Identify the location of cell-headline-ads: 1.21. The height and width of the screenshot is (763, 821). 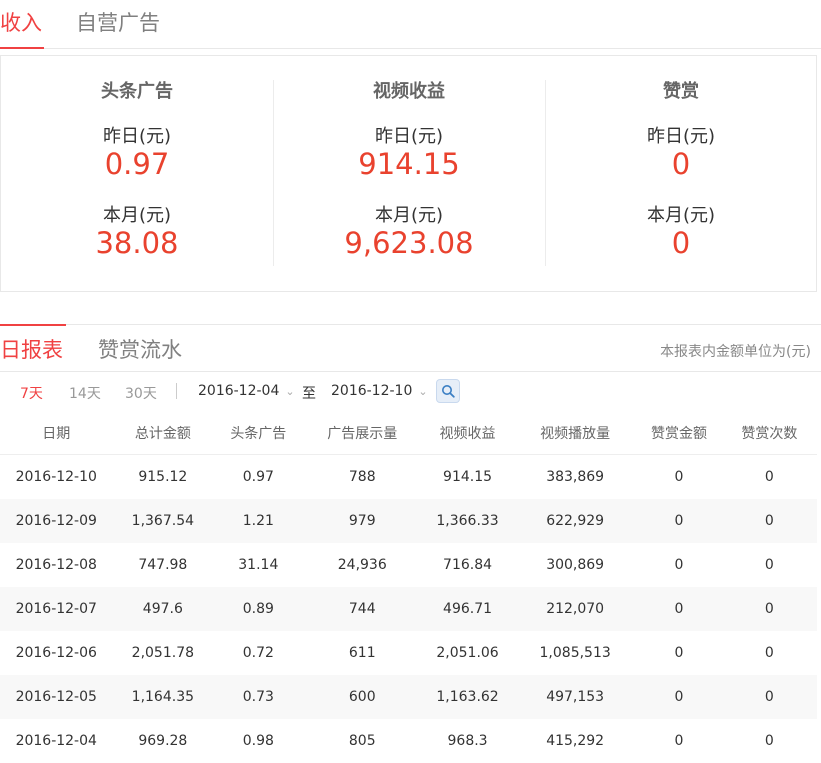
(258, 521).